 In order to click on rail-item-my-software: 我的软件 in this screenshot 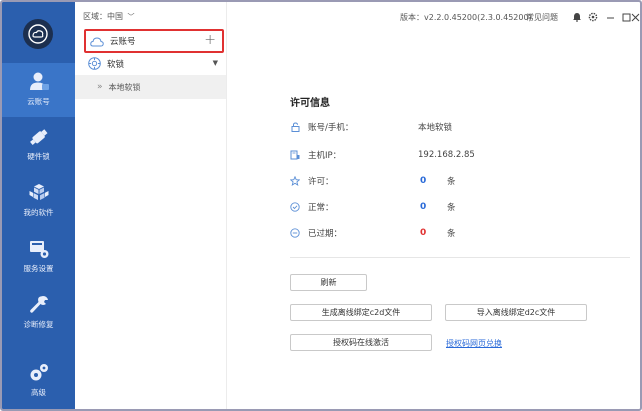, I will do `click(38, 201)`.